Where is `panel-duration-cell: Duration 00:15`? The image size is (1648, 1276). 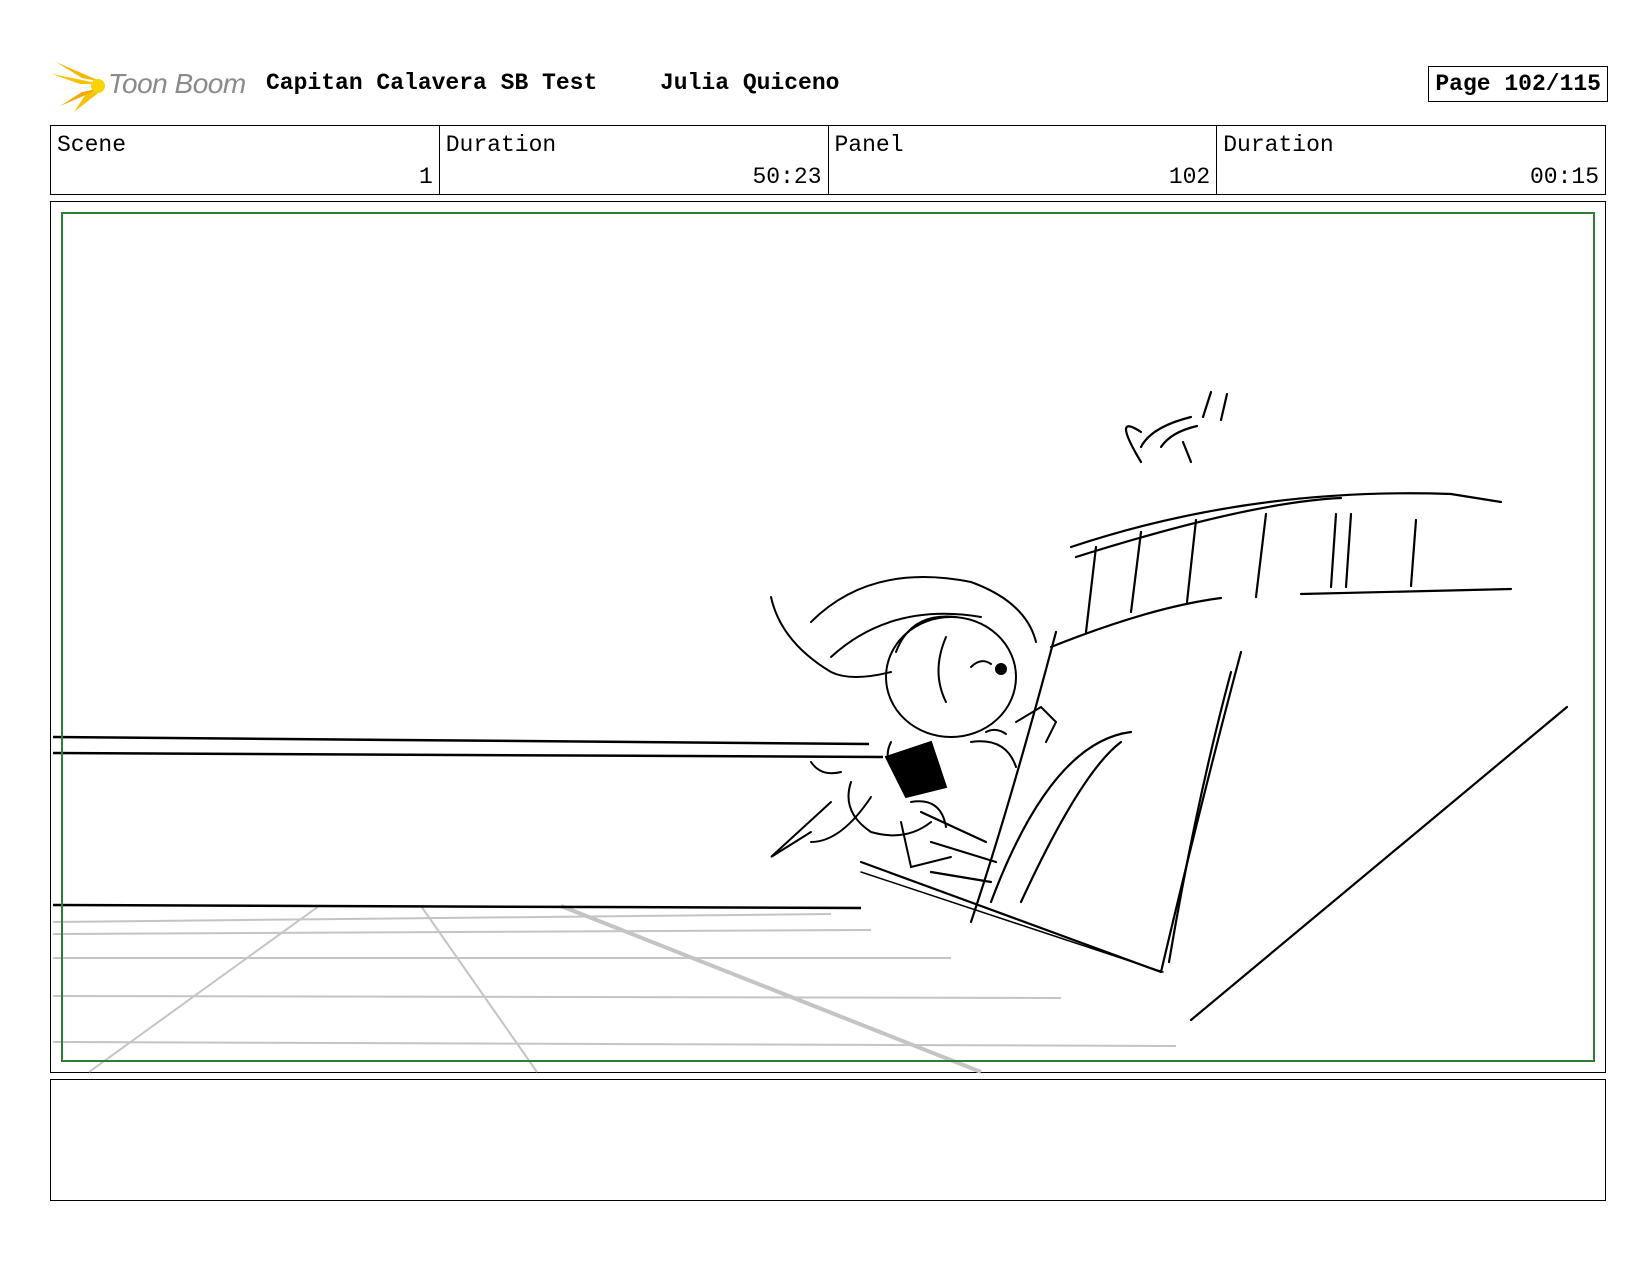
panel-duration-cell: Duration 00:15 is located at coordinates (1411, 160).